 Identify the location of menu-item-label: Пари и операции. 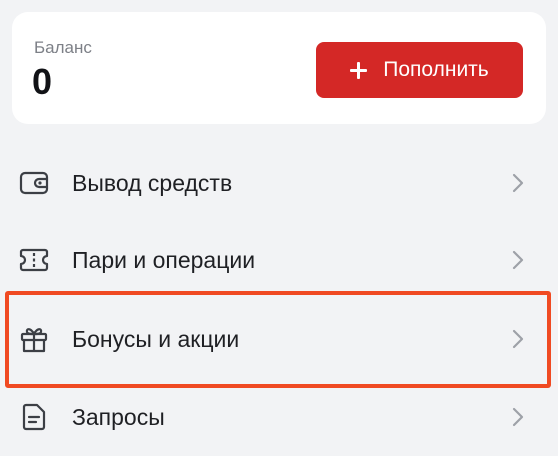
(164, 259).